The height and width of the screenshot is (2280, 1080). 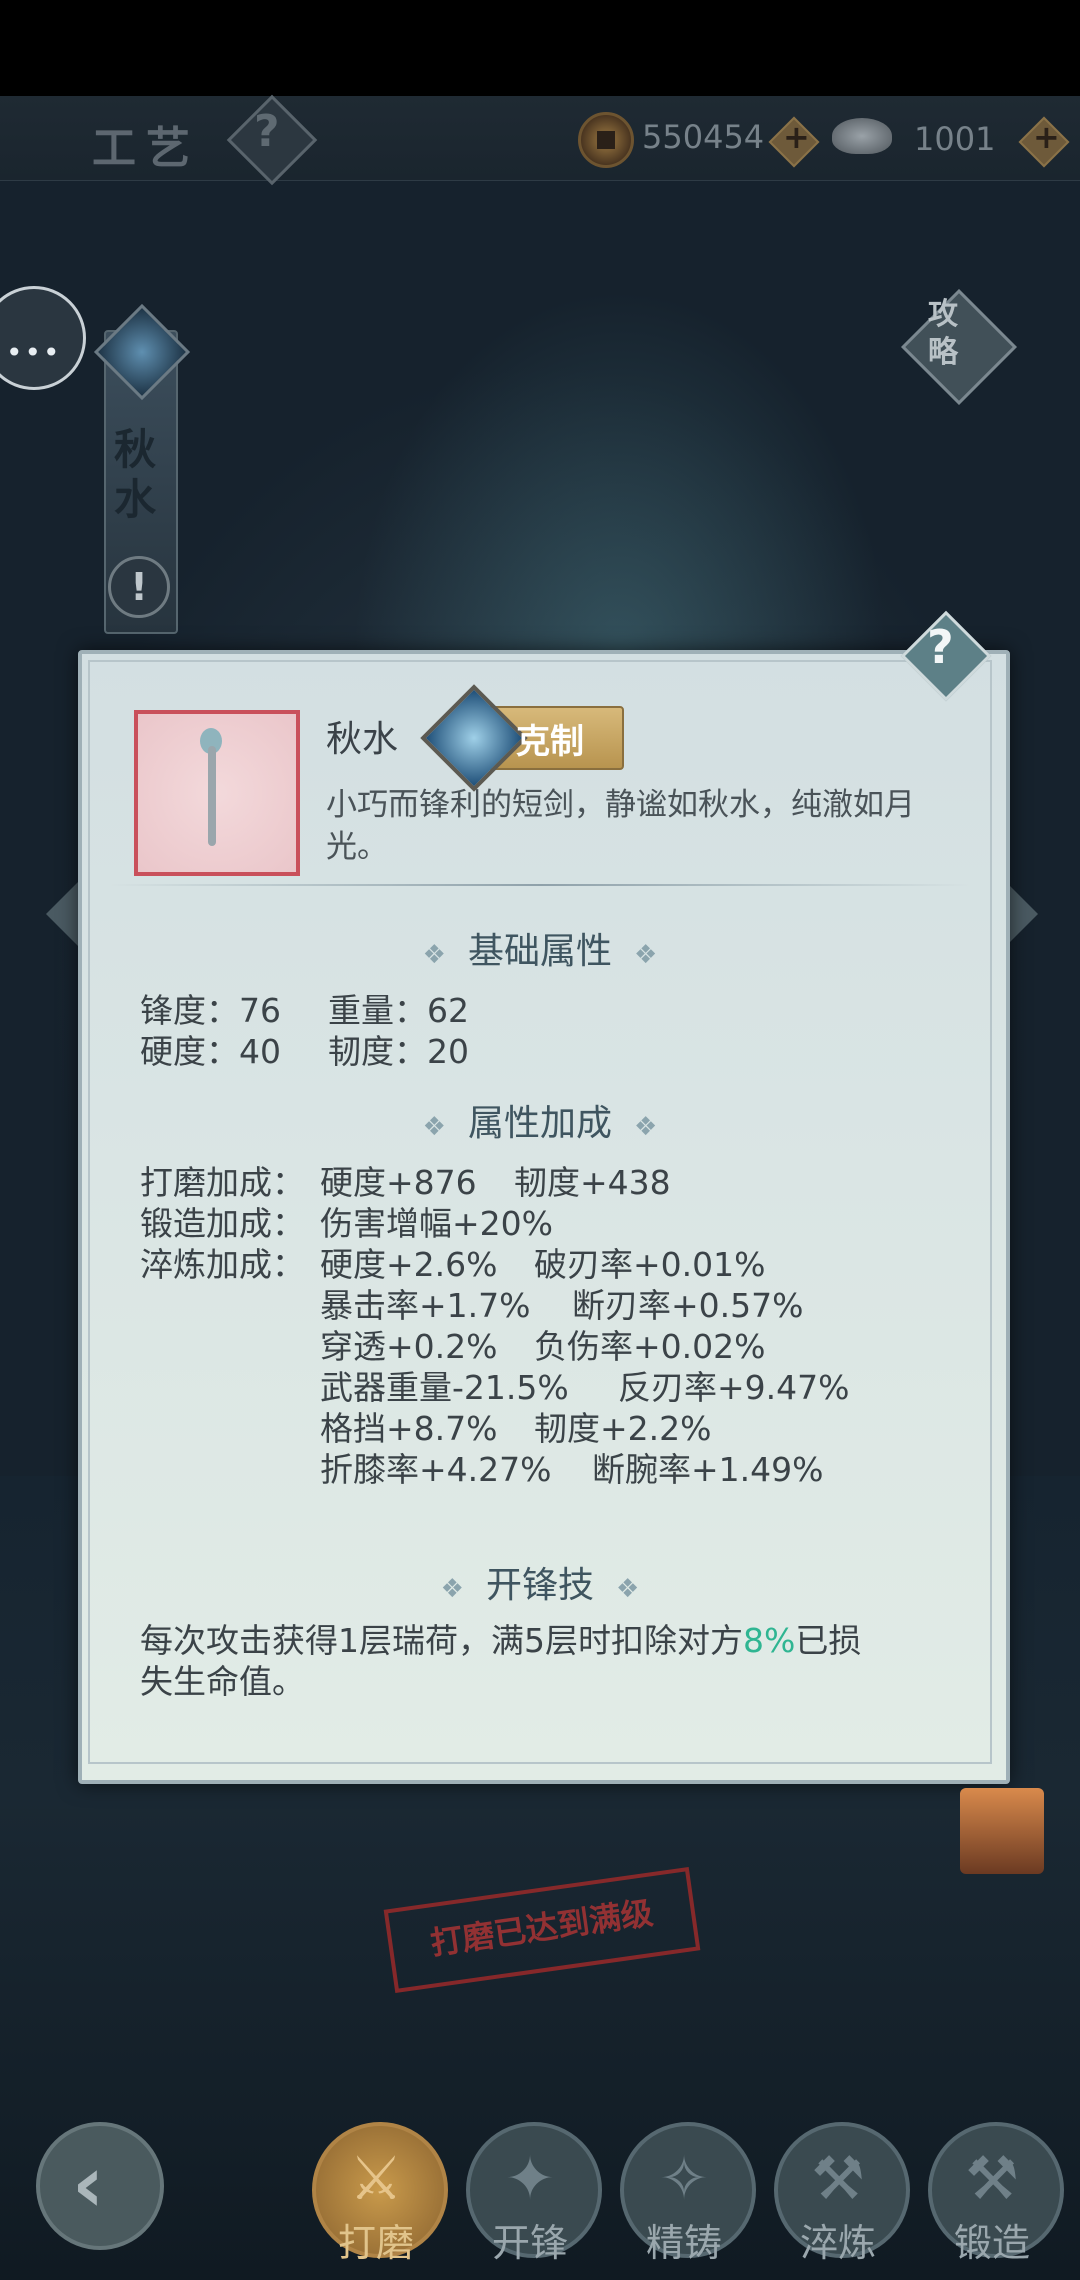 What do you see at coordinates (1002, 1831) in the screenshot?
I see `lantern-icon` at bounding box center [1002, 1831].